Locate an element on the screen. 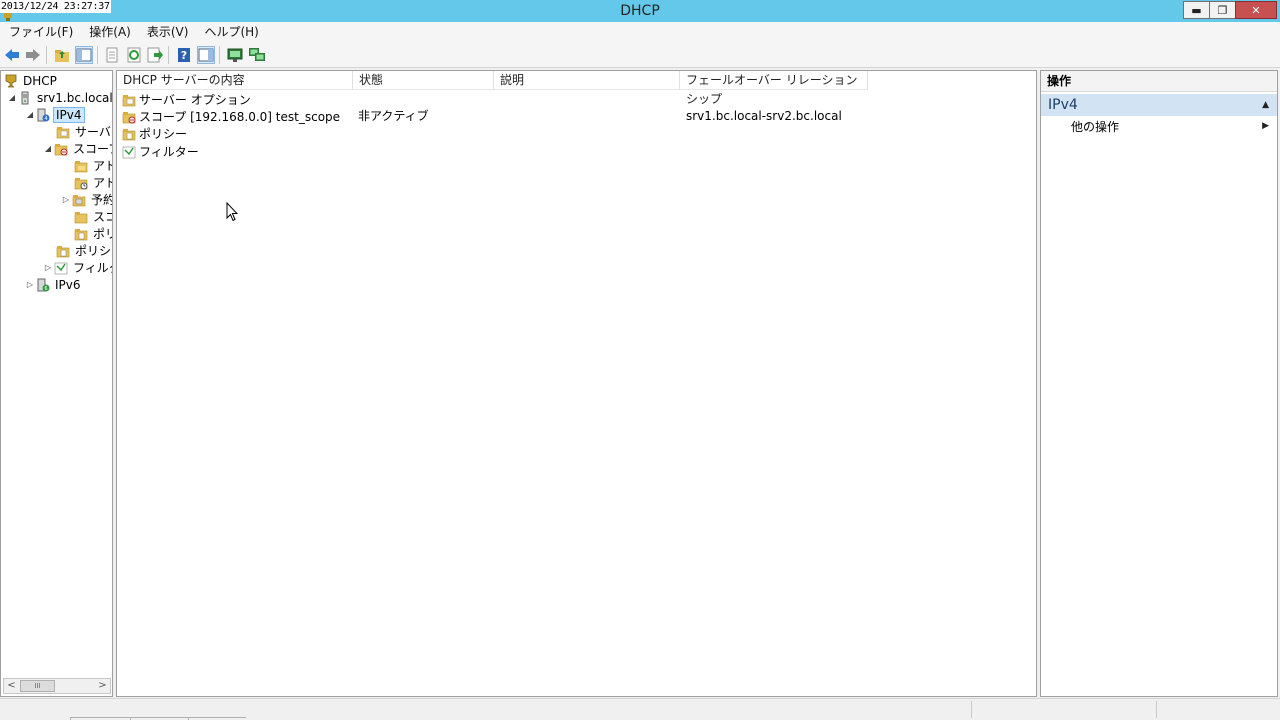 The height and width of the screenshot is (720, 1280). title-bar: 2013/12/24 23:27:37 DHCP ▬ ❐ ✕ is located at coordinates (640, 11).